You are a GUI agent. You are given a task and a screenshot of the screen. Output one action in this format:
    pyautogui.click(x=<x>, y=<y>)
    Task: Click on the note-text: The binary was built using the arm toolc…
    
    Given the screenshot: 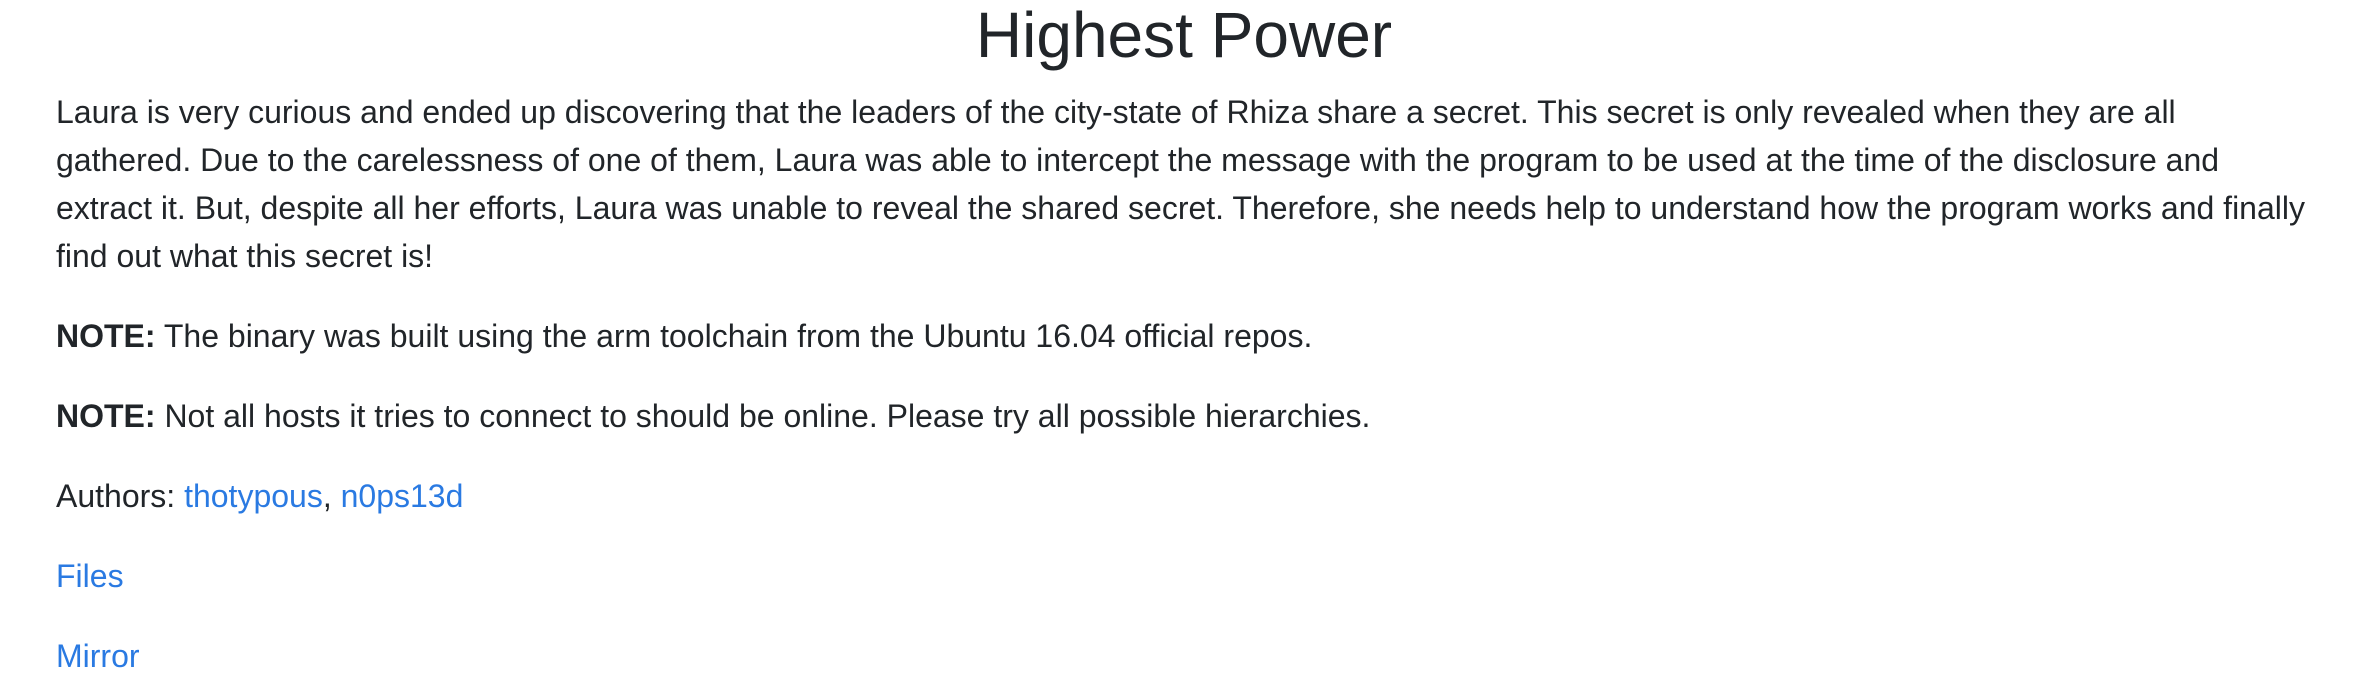 What is the action you would take?
    pyautogui.click(x=734, y=336)
    